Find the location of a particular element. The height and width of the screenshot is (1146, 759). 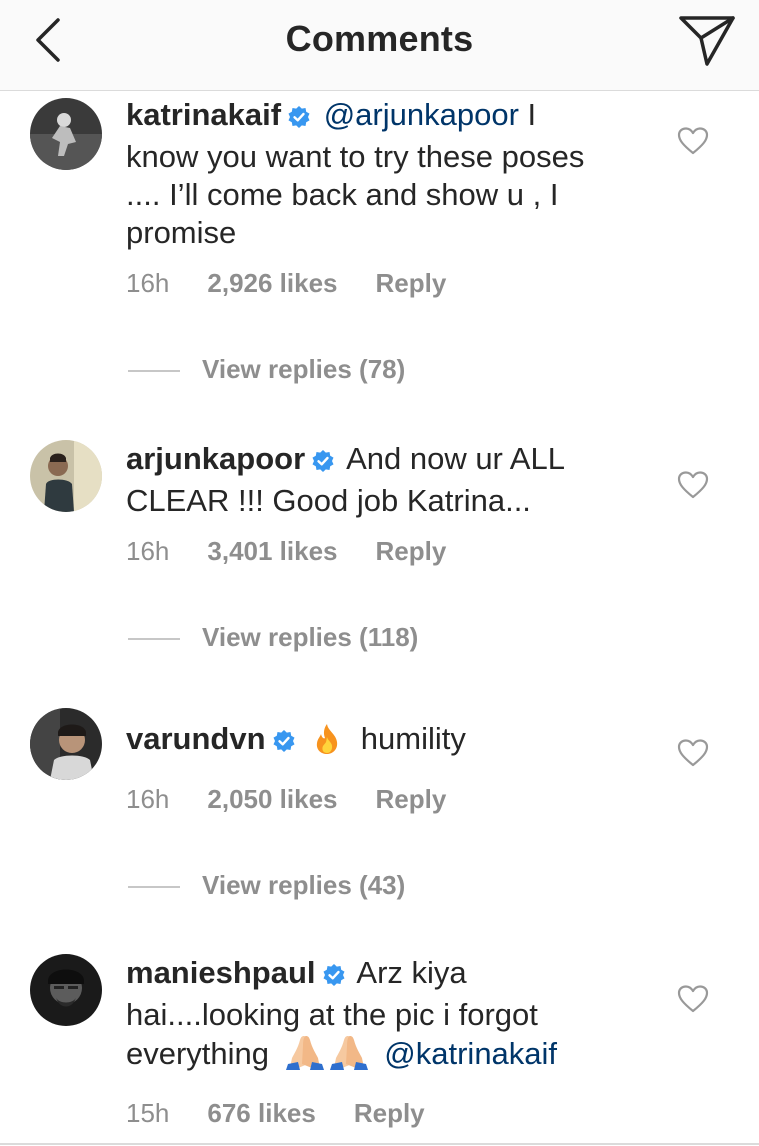

view-replies-button: View replies (43) is located at coordinates (266, 885).